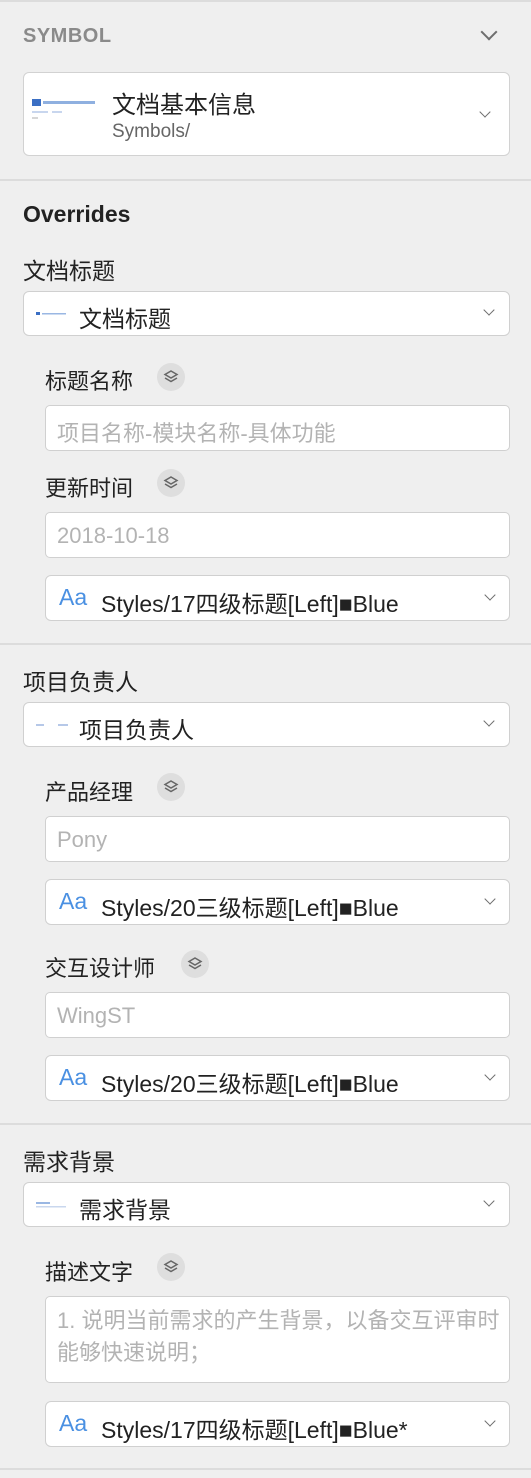  Describe the element at coordinates (184, 105) in the screenshot. I see `symbol-name: 文档基本信息` at that location.